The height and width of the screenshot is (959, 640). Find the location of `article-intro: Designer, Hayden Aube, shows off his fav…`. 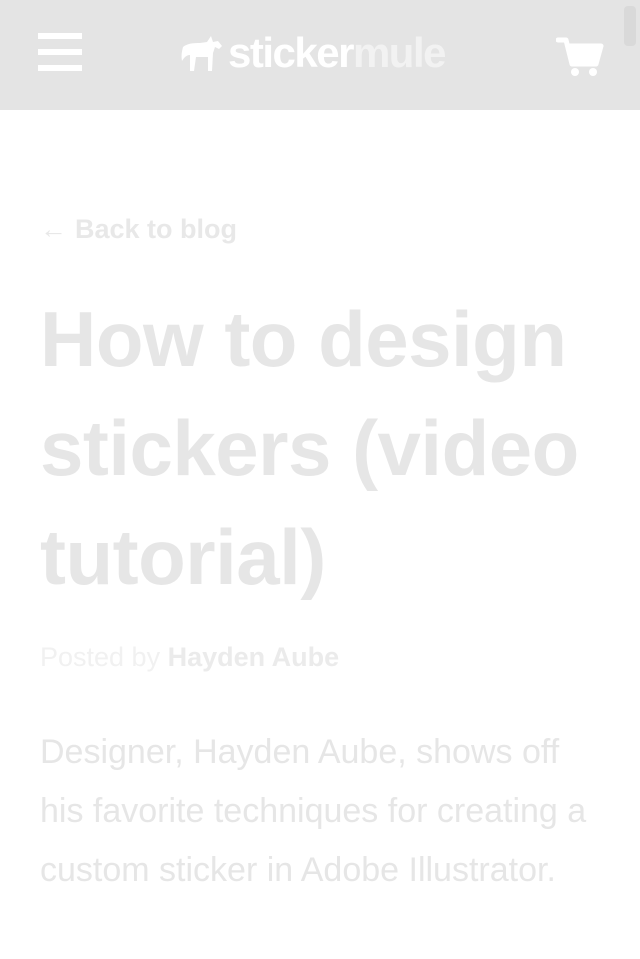

article-intro: Designer, Hayden Aube, shows off his fav… is located at coordinates (313, 811).